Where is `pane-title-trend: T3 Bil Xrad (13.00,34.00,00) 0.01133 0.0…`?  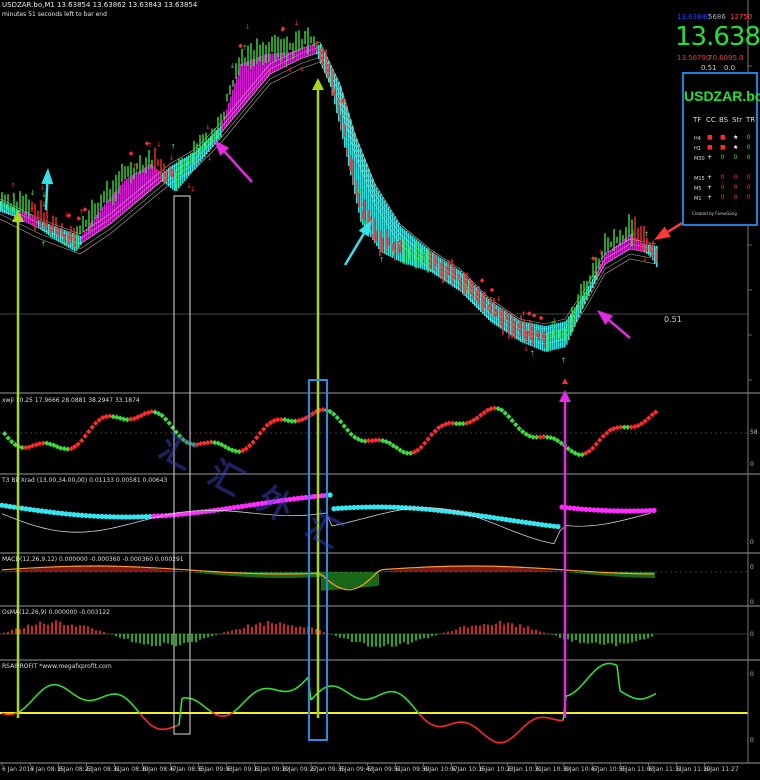 pane-title-trend: T3 Bil Xrad (13.00,34.00,00) 0.01133 0.0… is located at coordinates (85, 480).